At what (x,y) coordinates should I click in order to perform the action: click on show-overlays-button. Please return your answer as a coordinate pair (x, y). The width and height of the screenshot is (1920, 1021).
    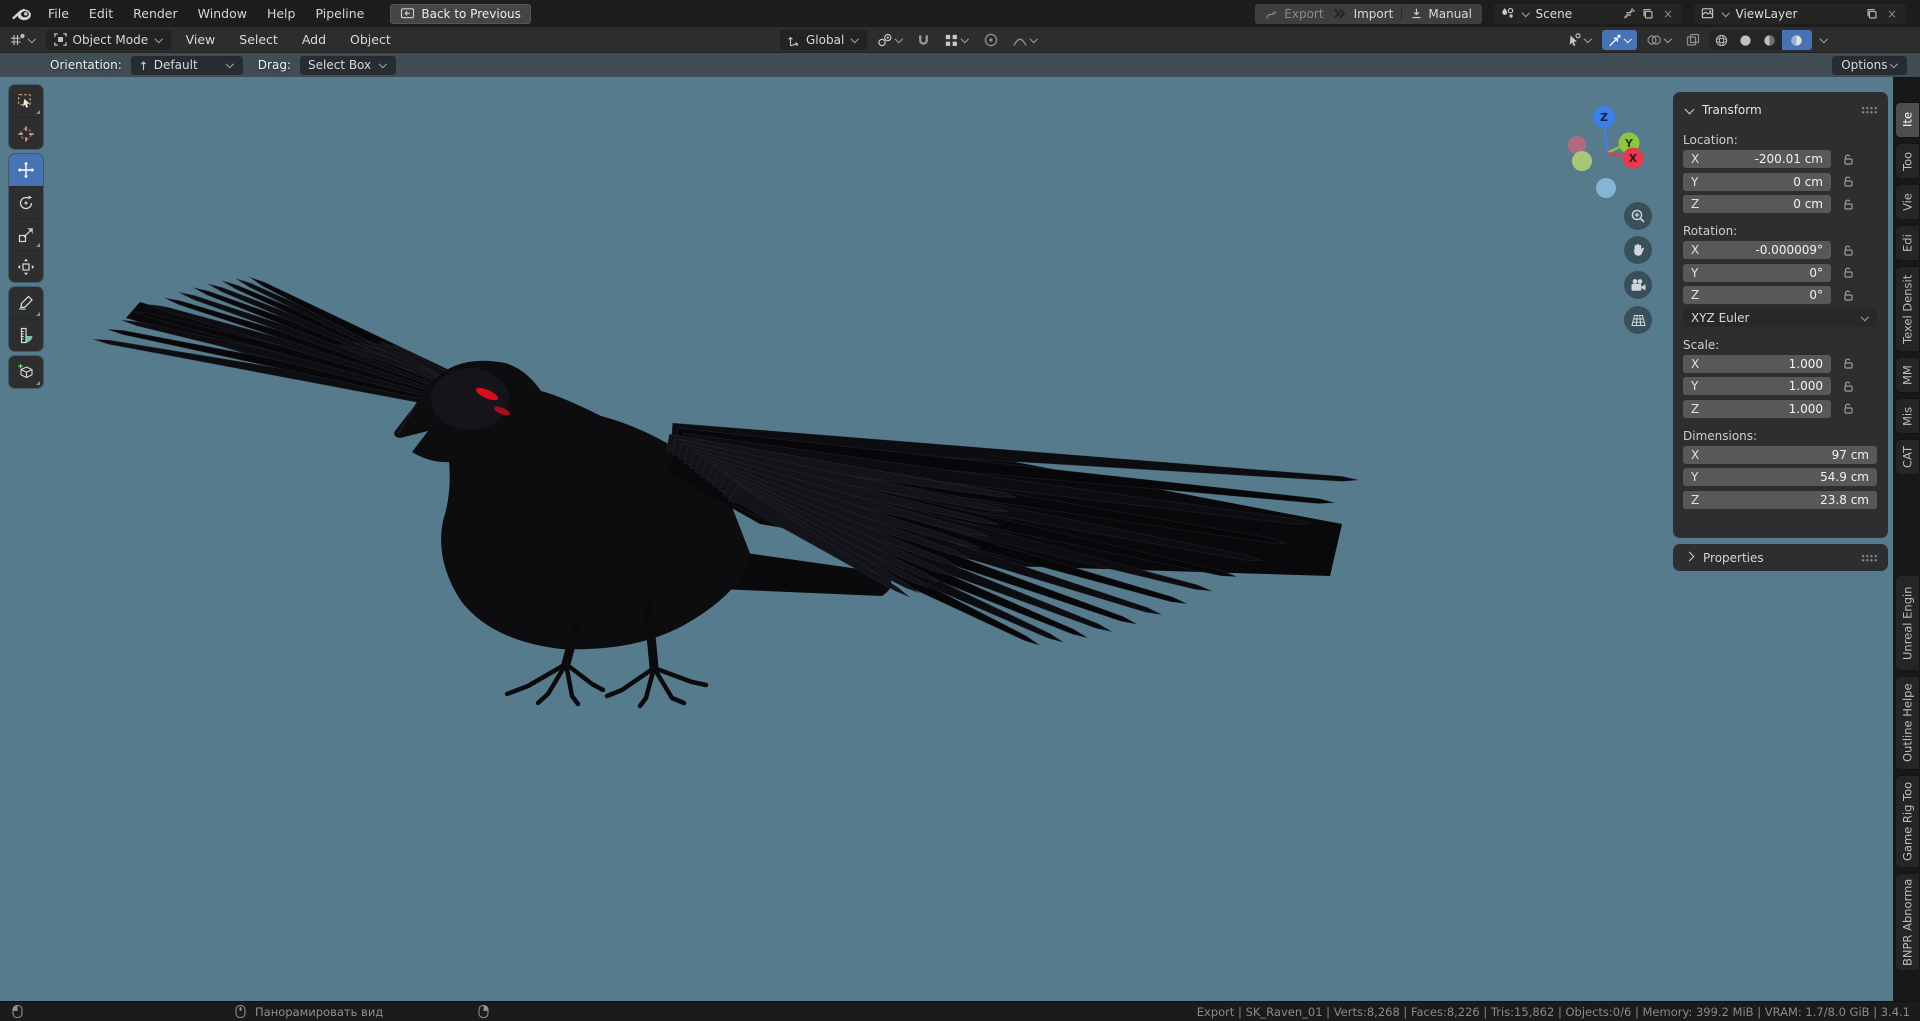
    Looking at the image, I should click on (1659, 40).